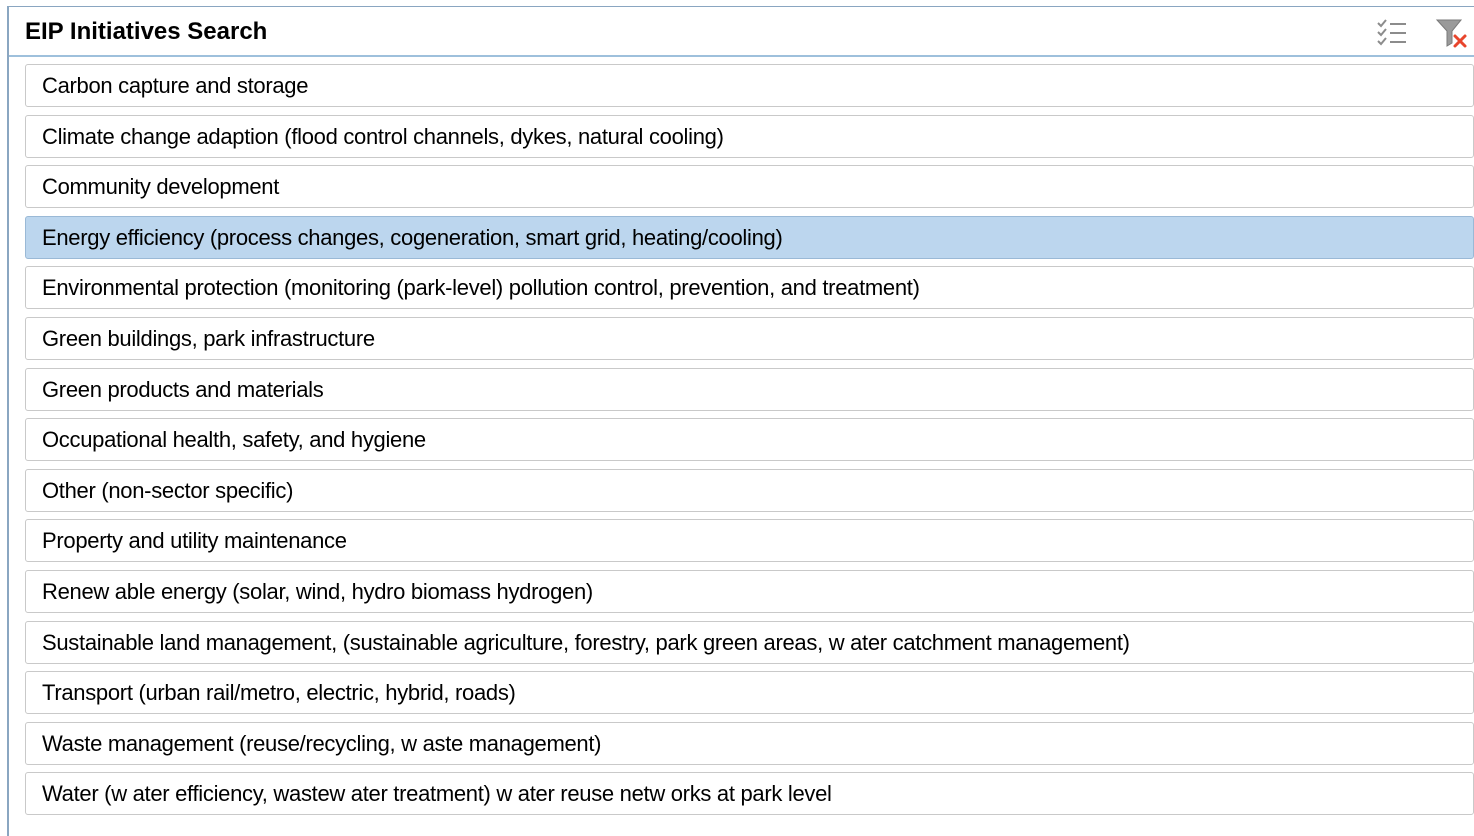 Image resolution: width=1474 pixels, height=836 pixels. What do you see at coordinates (749, 187) in the screenshot?
I see `slicer-item: Community development` at bounding box center [749, 187].